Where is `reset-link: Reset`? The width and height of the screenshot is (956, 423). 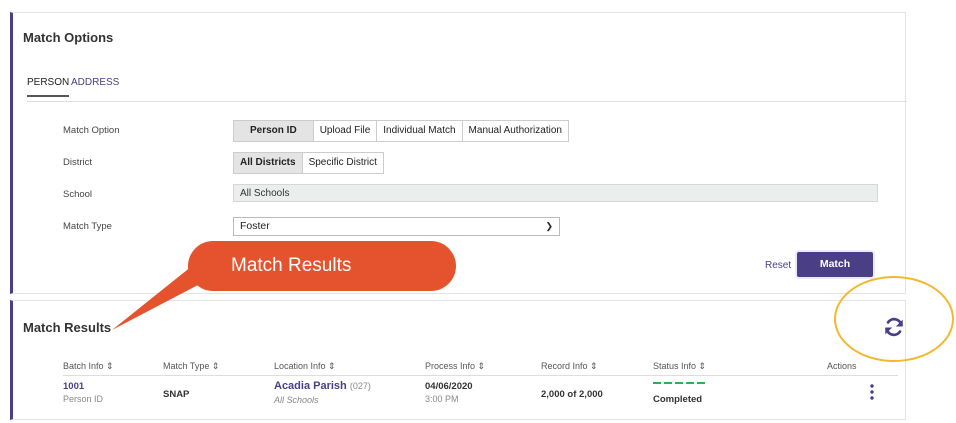 reset-link: Reset is located at coordinates (778, 265).